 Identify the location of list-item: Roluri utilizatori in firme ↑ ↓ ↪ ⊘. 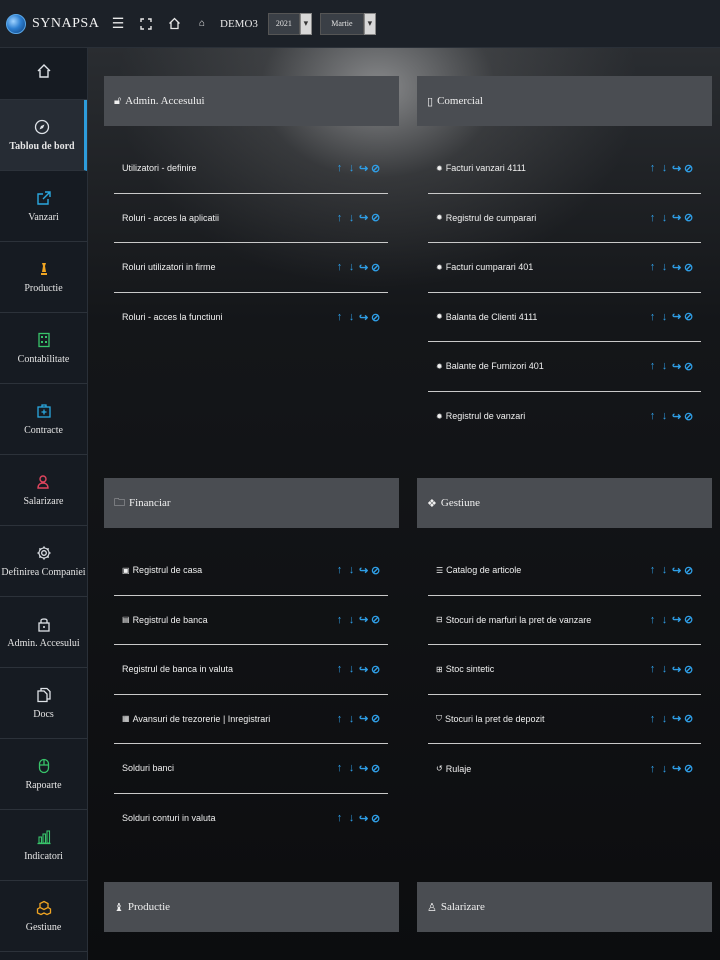
(251, 268).